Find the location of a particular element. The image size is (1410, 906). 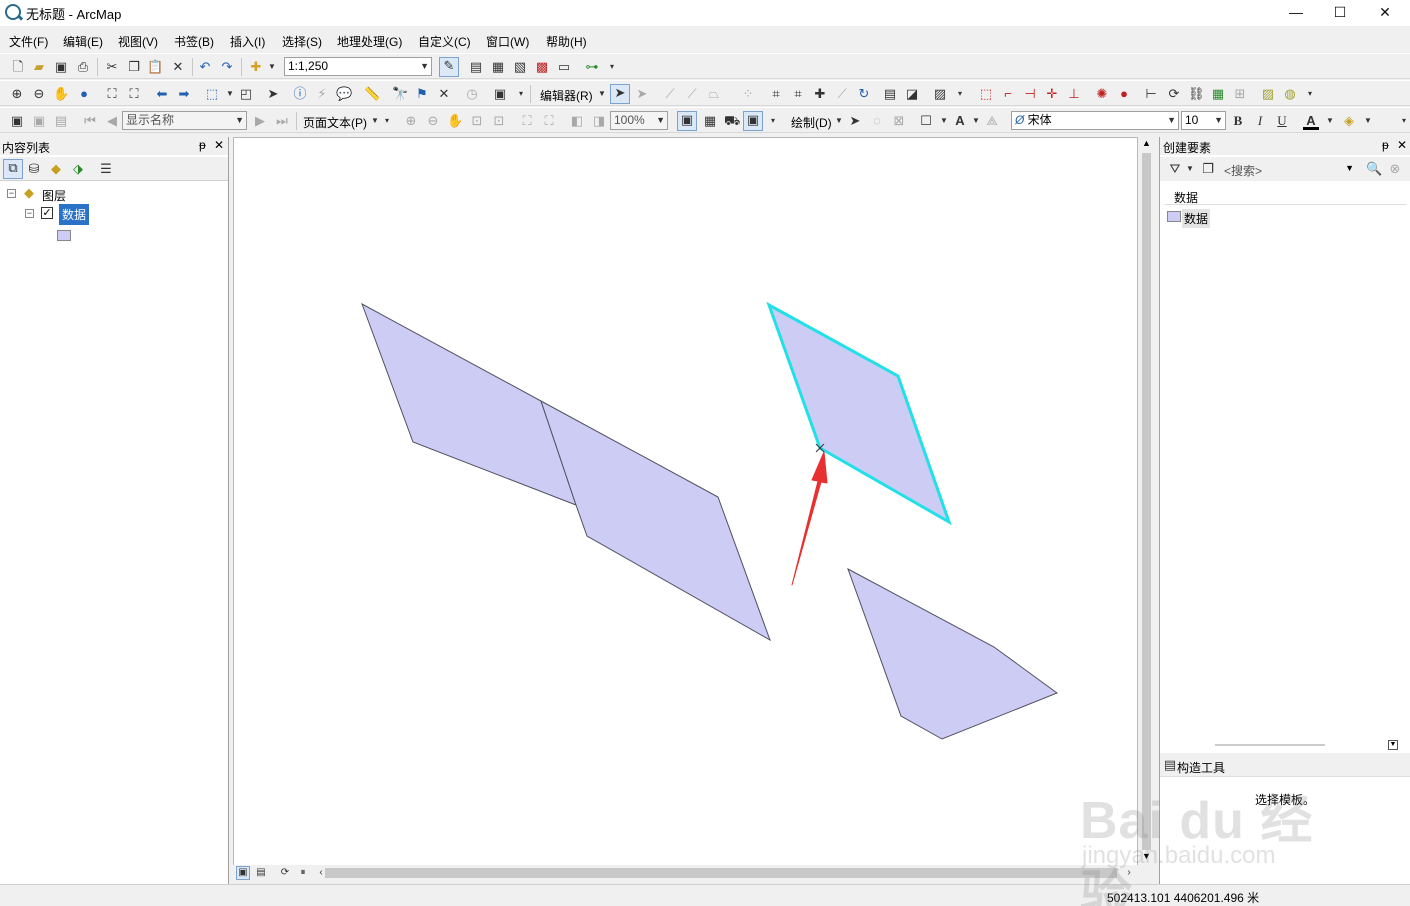

select-features-icon: ⬚ is located at coordinates (212, 94).